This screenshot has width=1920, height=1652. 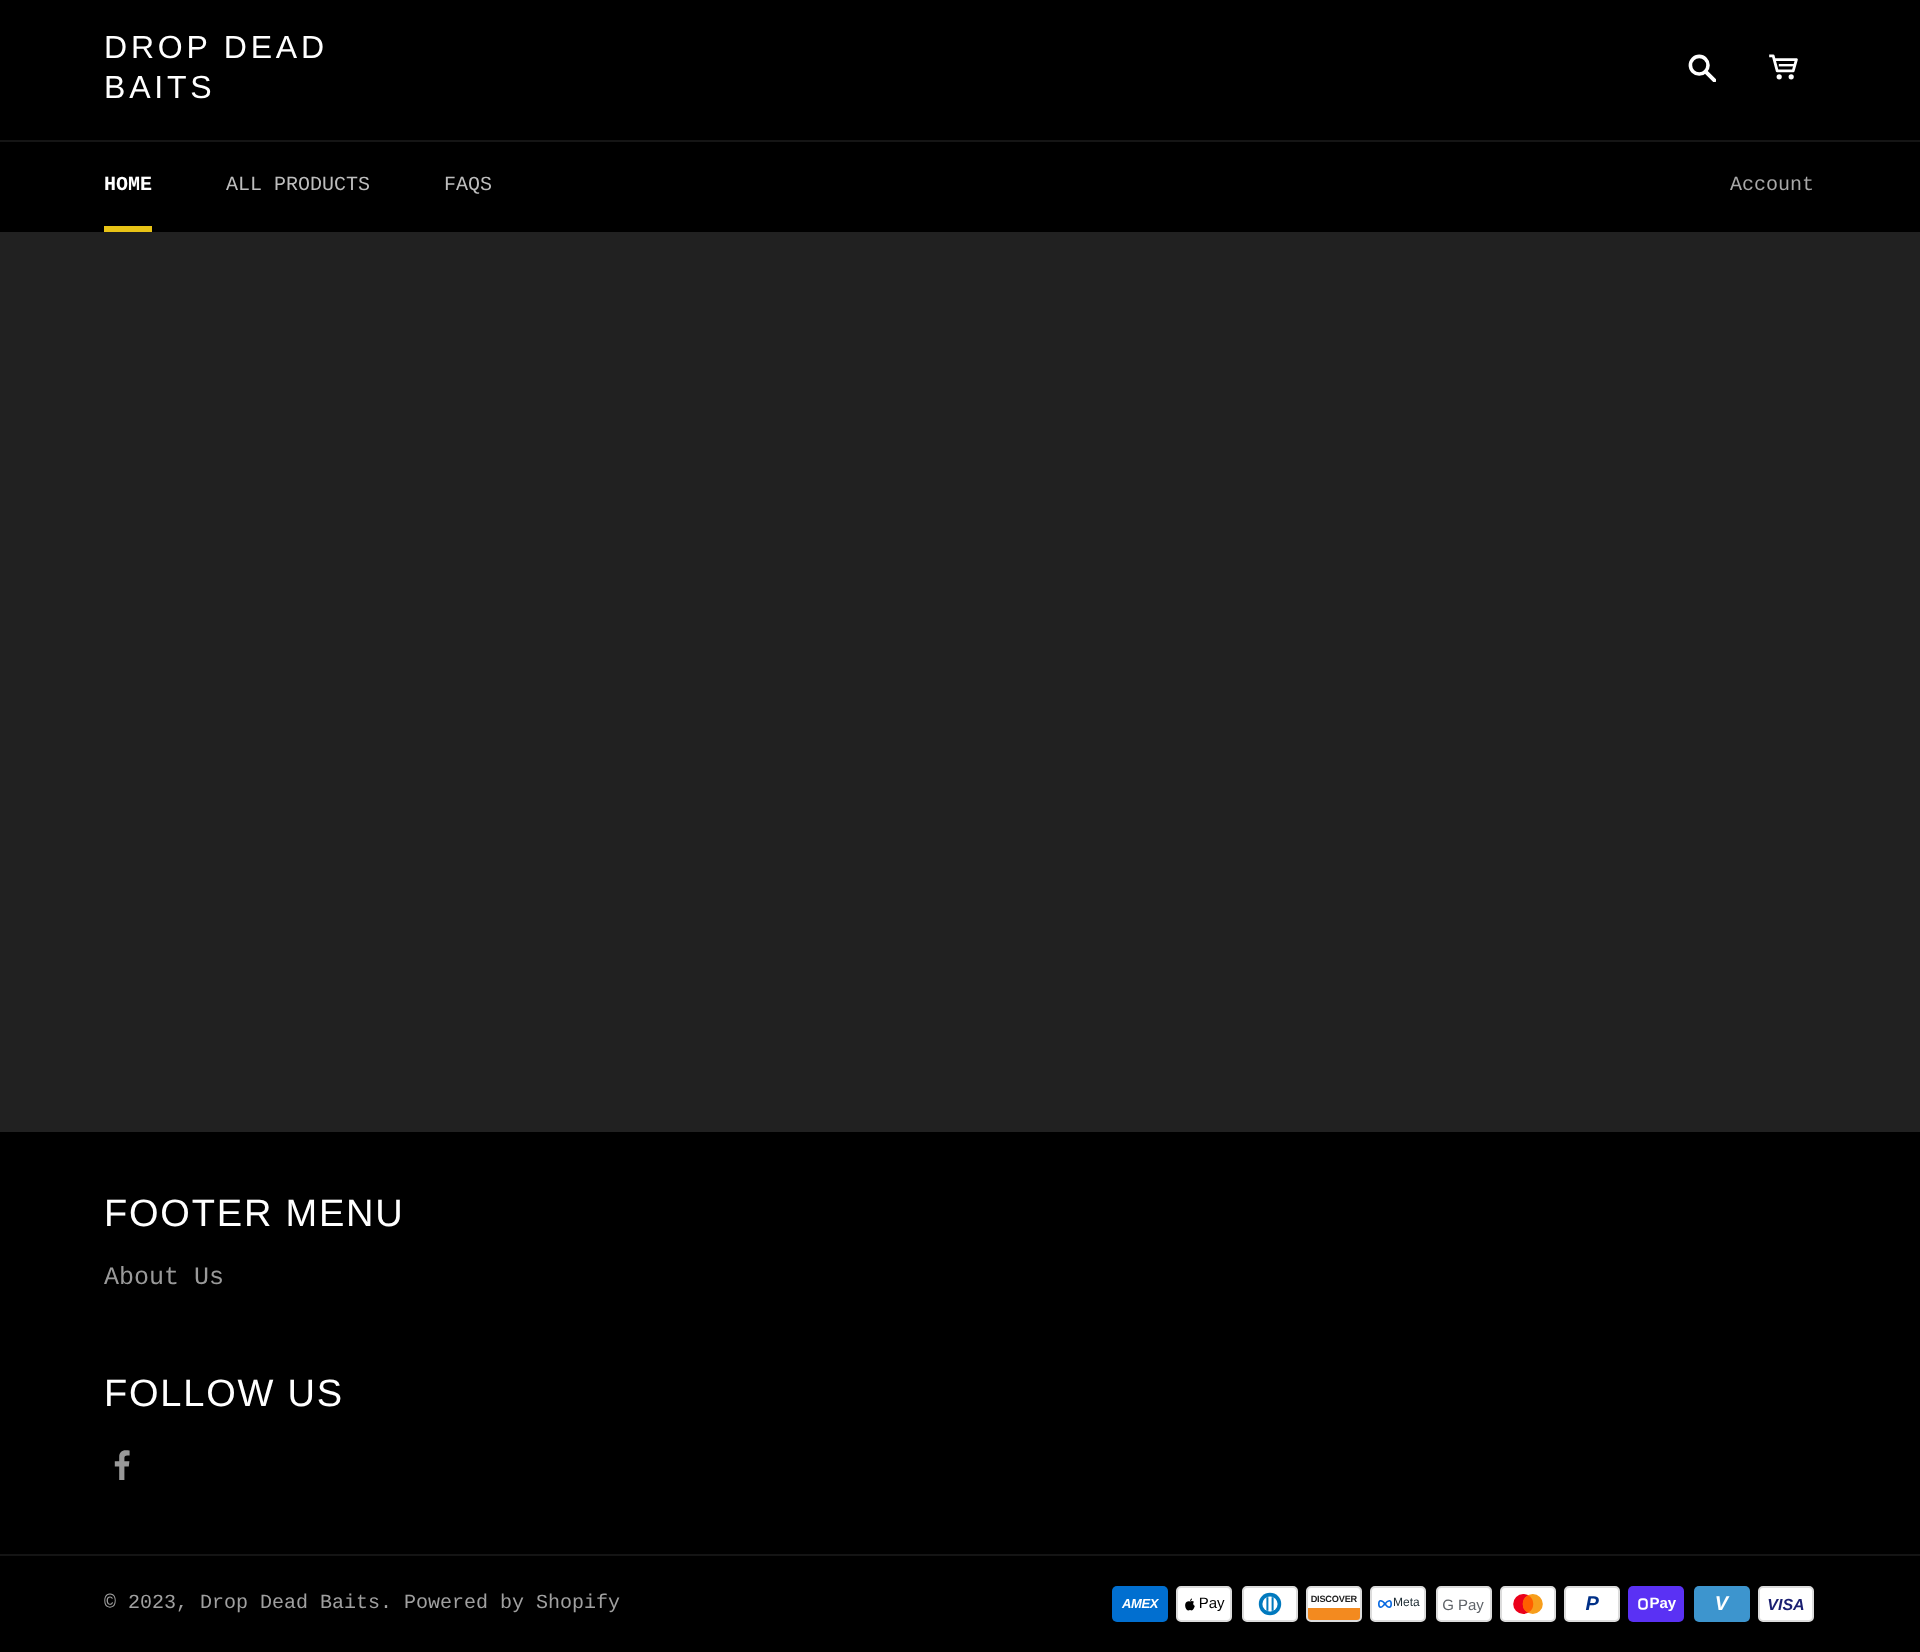 I want to click on facebook-link, so click(x=122, y=1465).